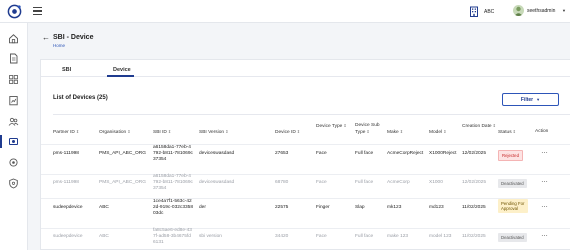  Describe the element at coordinates (282, 153) in the screenshot. I see `cell-device-id: 27653` at that location.